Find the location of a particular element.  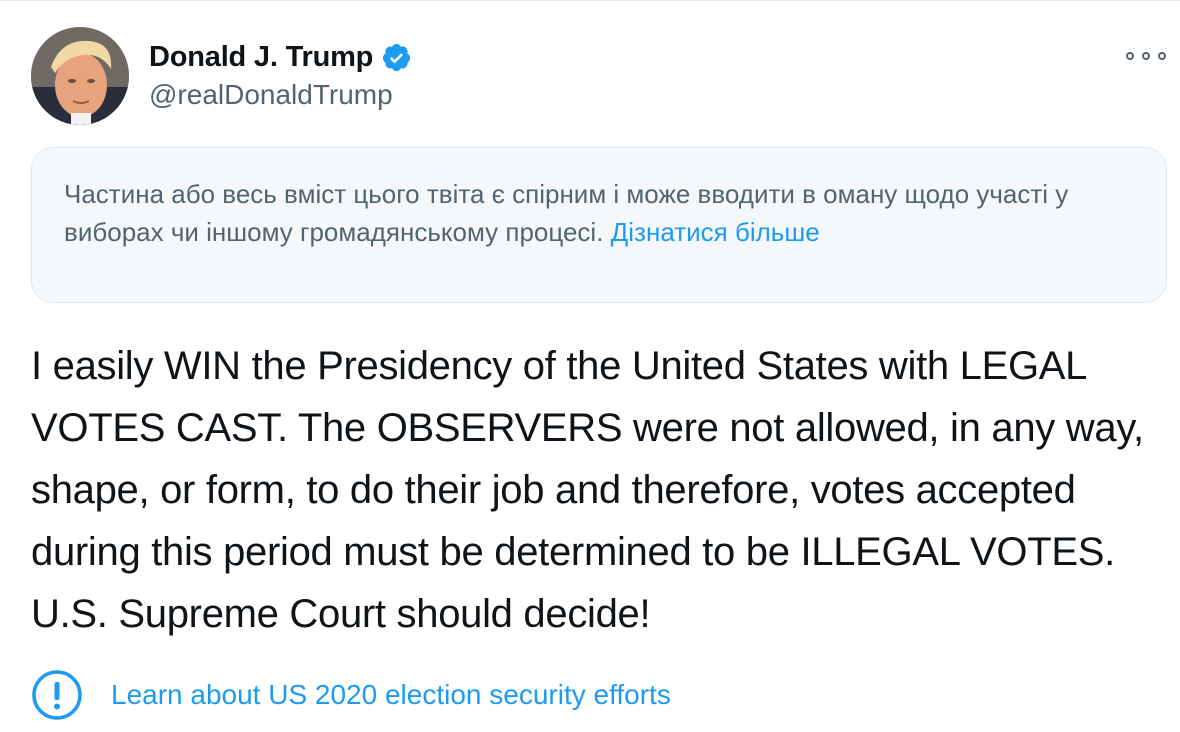

learn-more-link: Дізнатися більше is located at coordinates (715, 232).